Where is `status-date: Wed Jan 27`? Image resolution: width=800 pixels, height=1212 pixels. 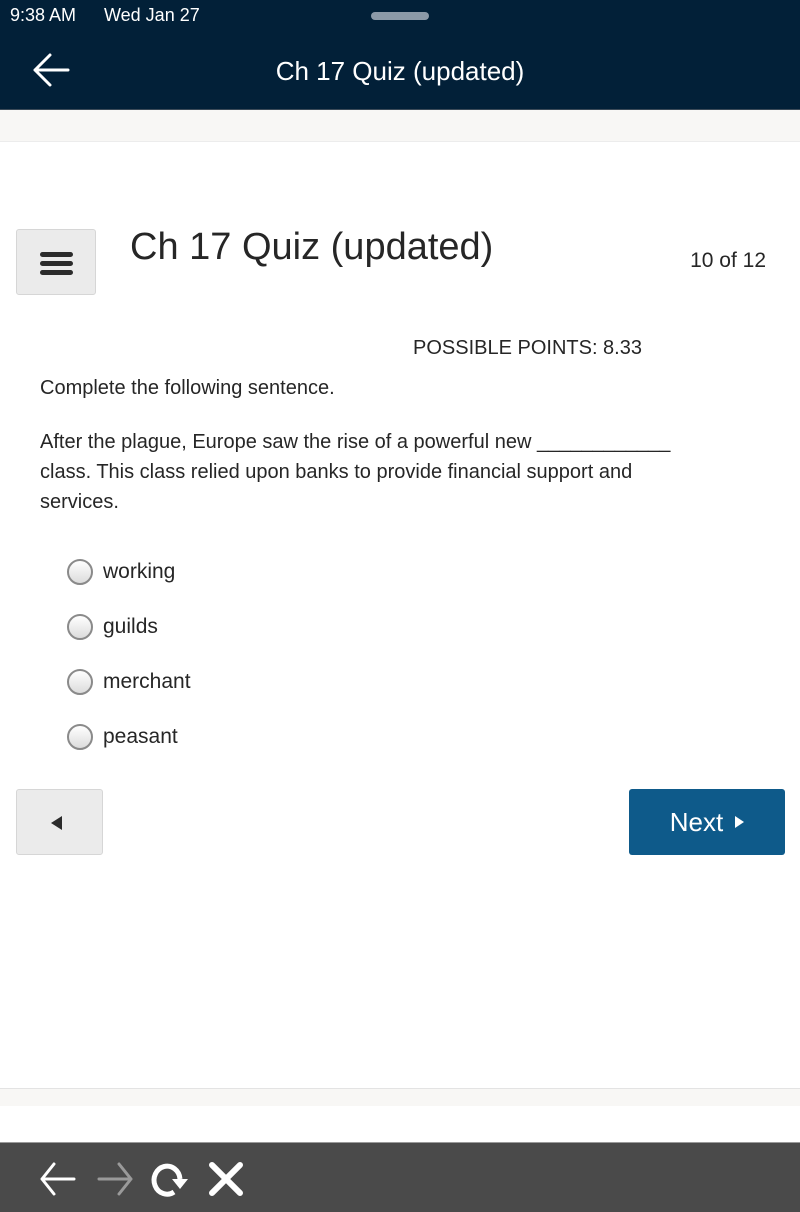
status-date: Wed Jan 27 is located at coordinates (152, 15).